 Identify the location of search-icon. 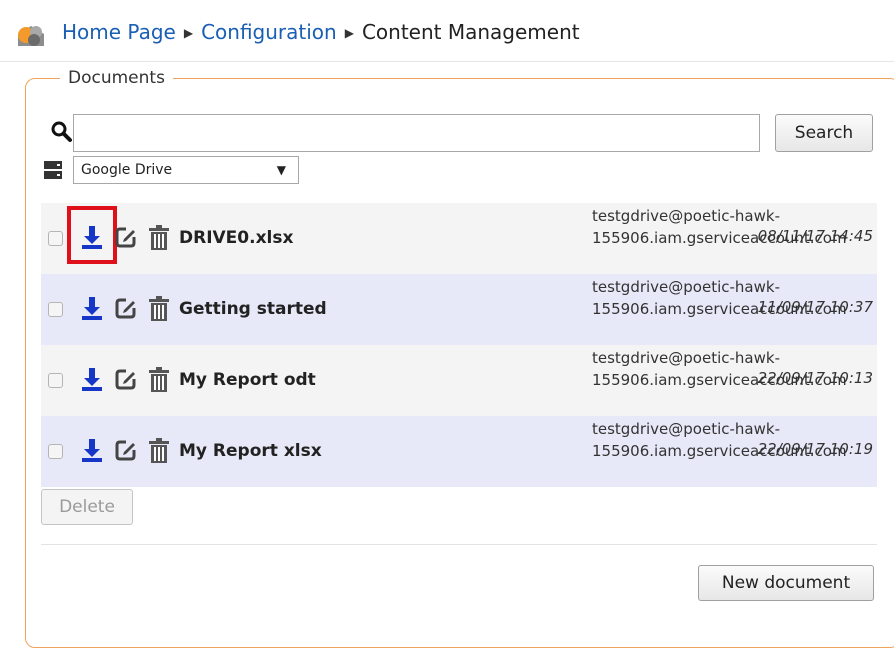
(61, 131).